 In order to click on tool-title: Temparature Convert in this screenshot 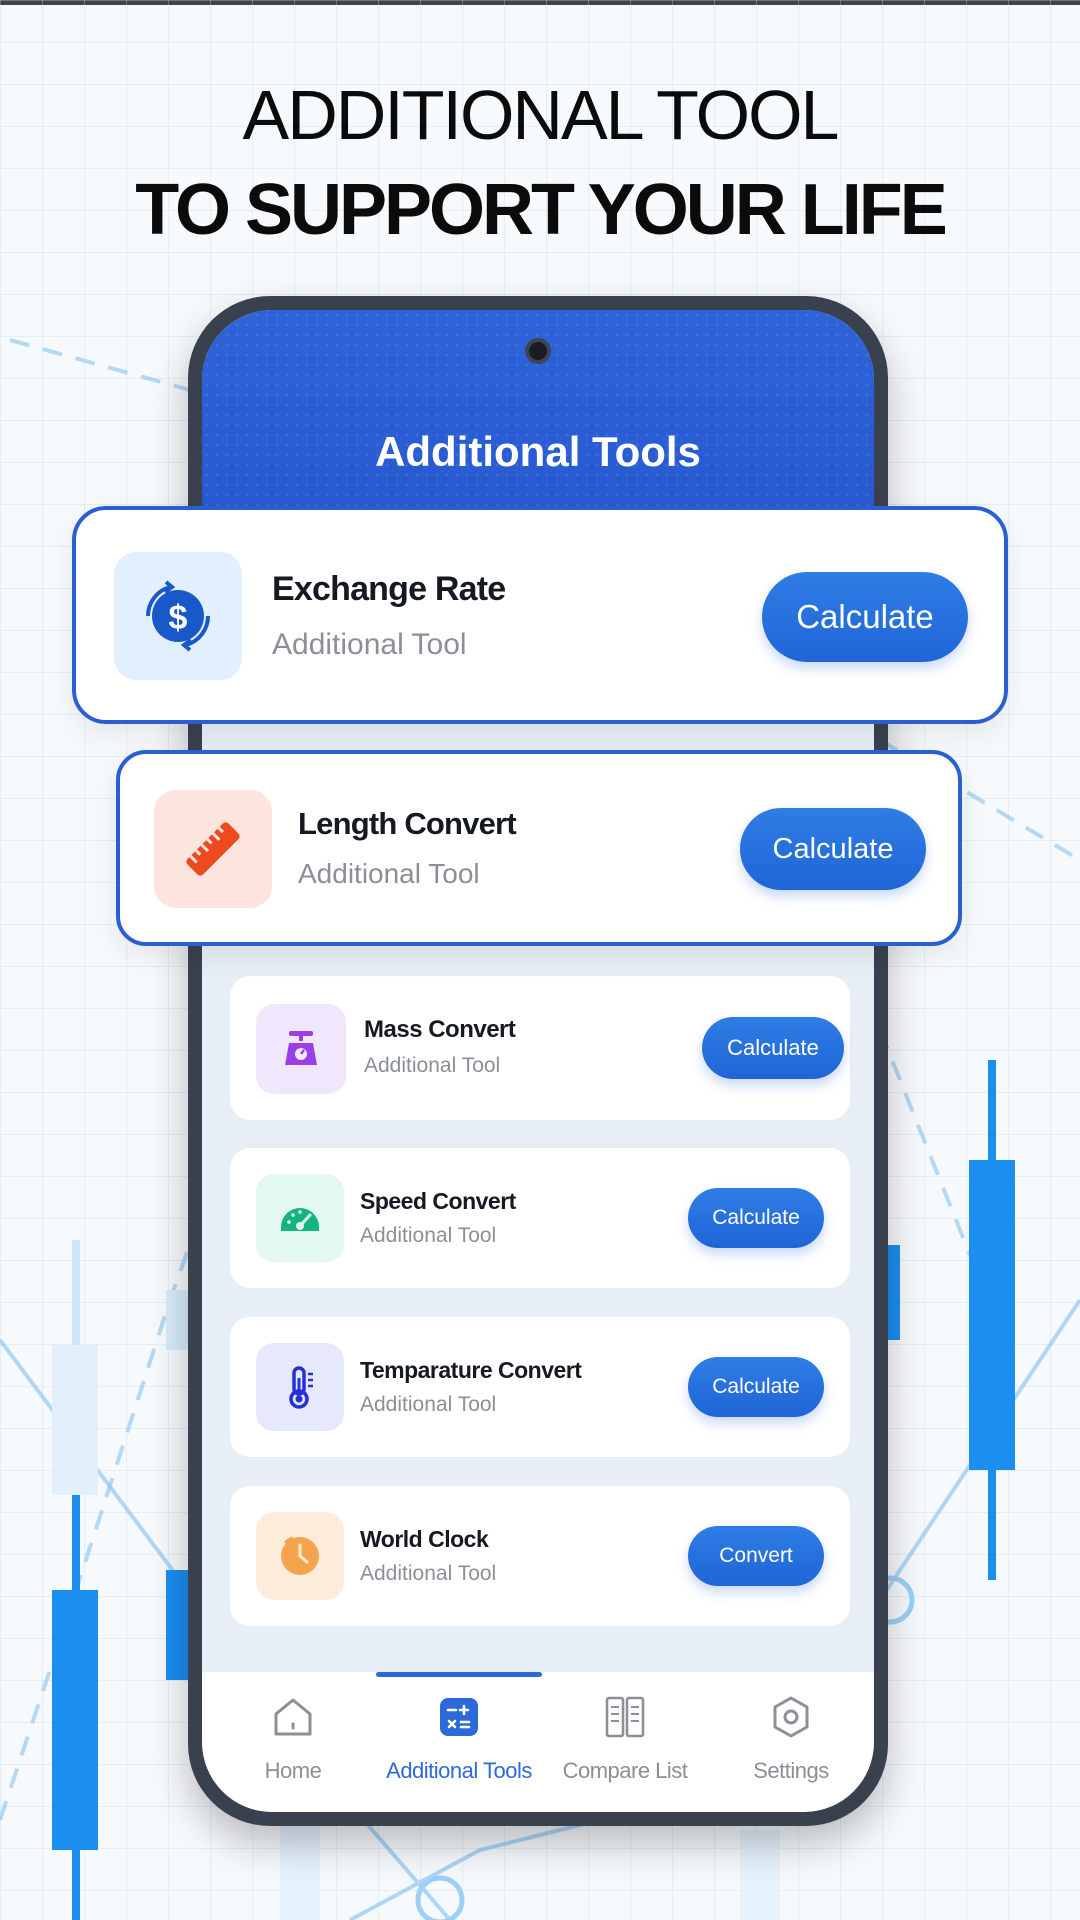, I will do `click(471, 1370)`.